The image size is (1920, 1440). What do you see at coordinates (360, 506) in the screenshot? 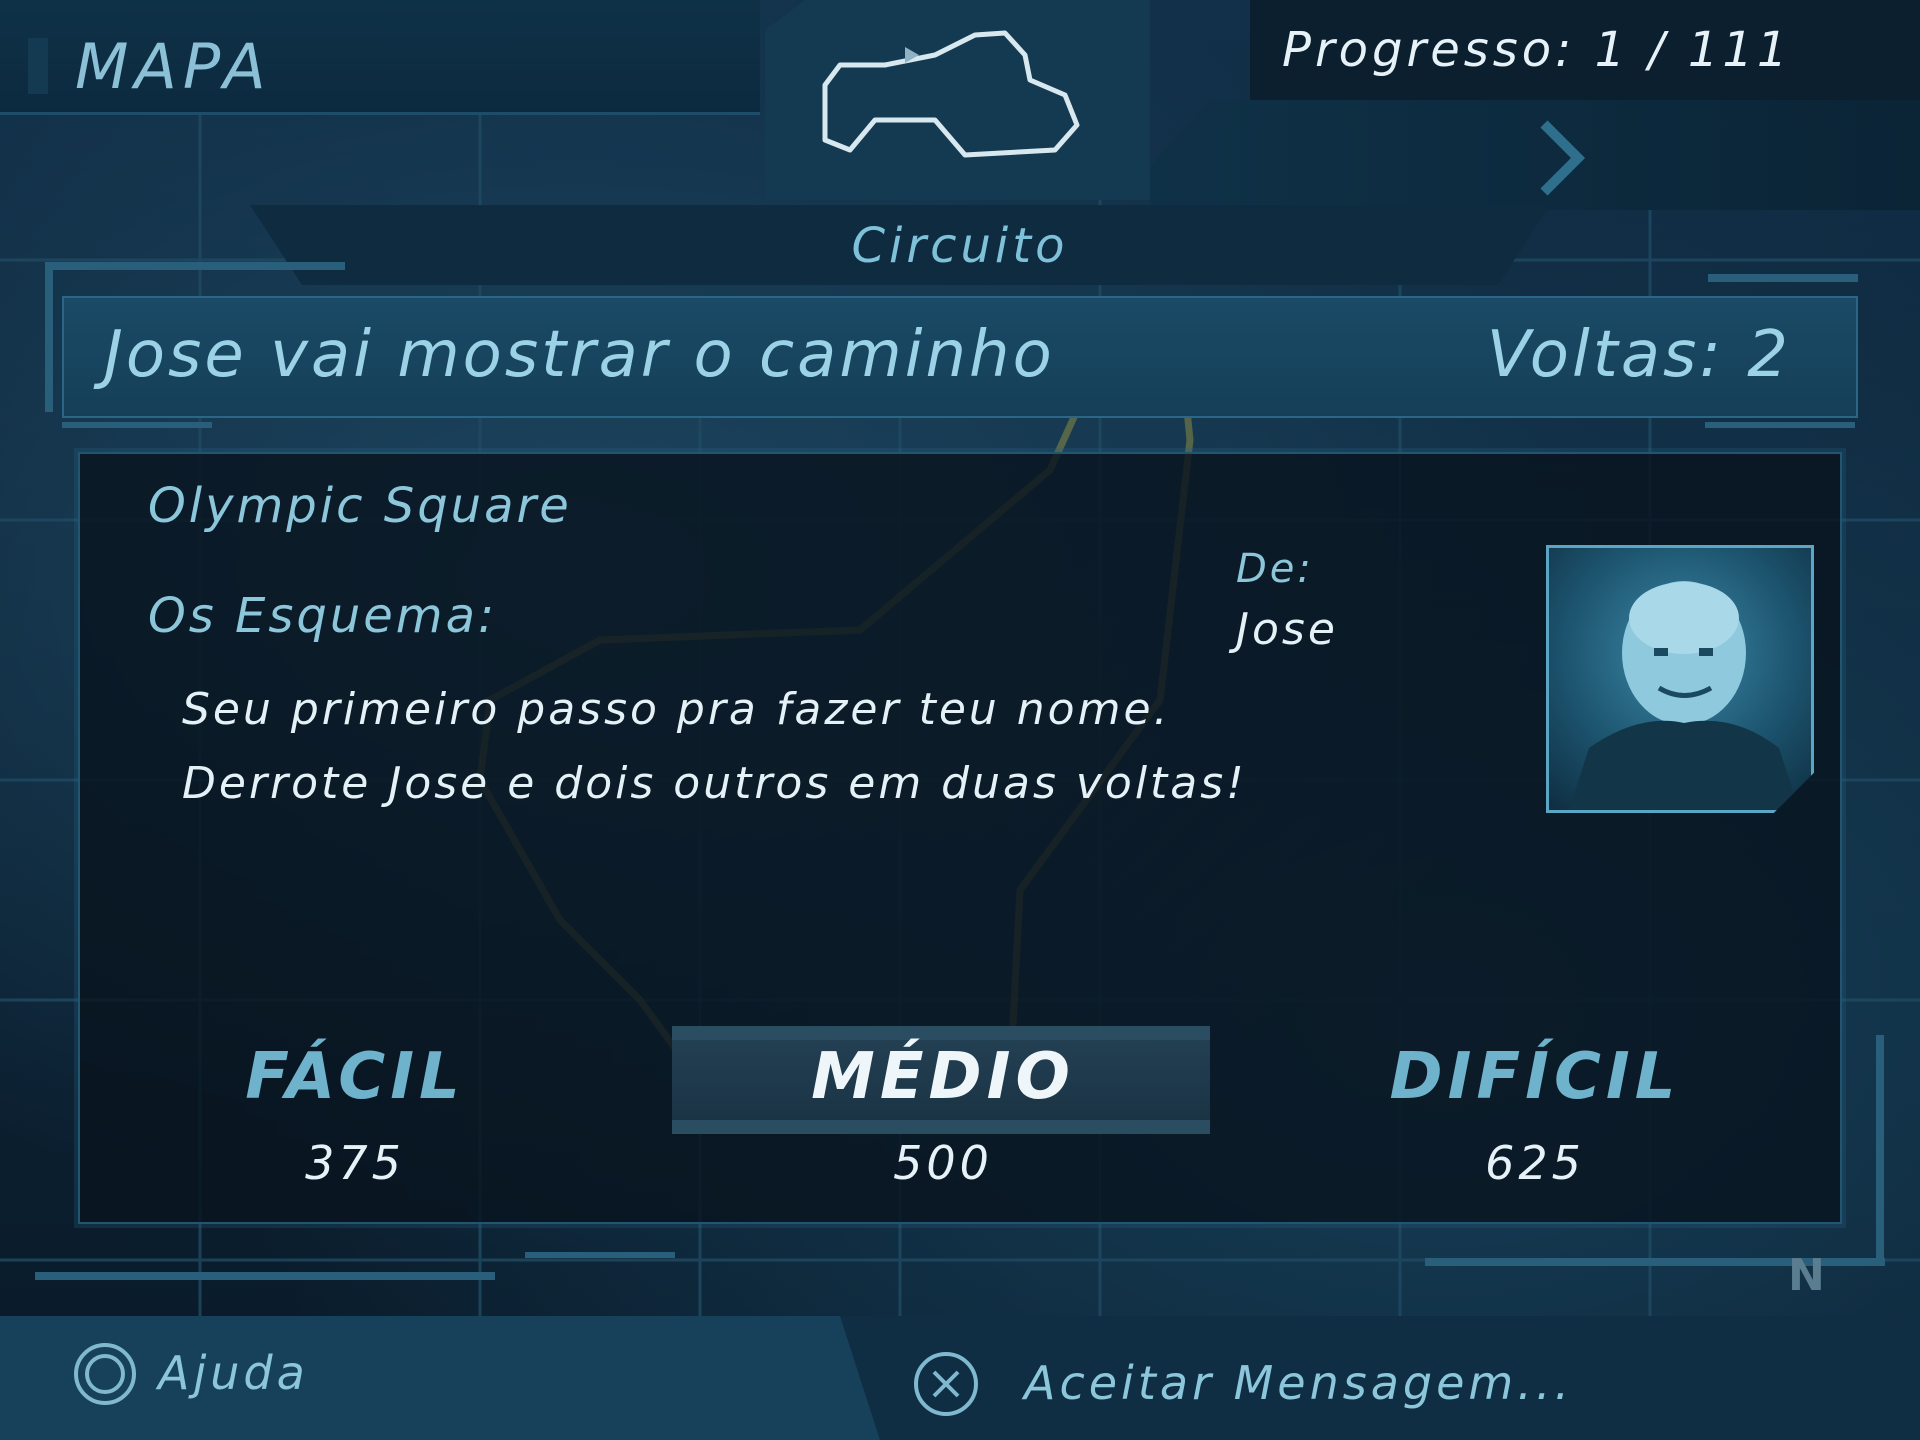
I see `event-location: Olympic Square` at bounding box center [360, 506].